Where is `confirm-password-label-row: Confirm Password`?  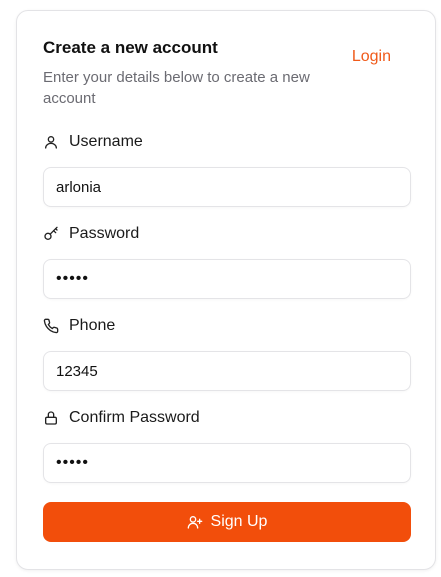 confirm-password-label-row: Confirm Password is located at coordinates (227, 418).